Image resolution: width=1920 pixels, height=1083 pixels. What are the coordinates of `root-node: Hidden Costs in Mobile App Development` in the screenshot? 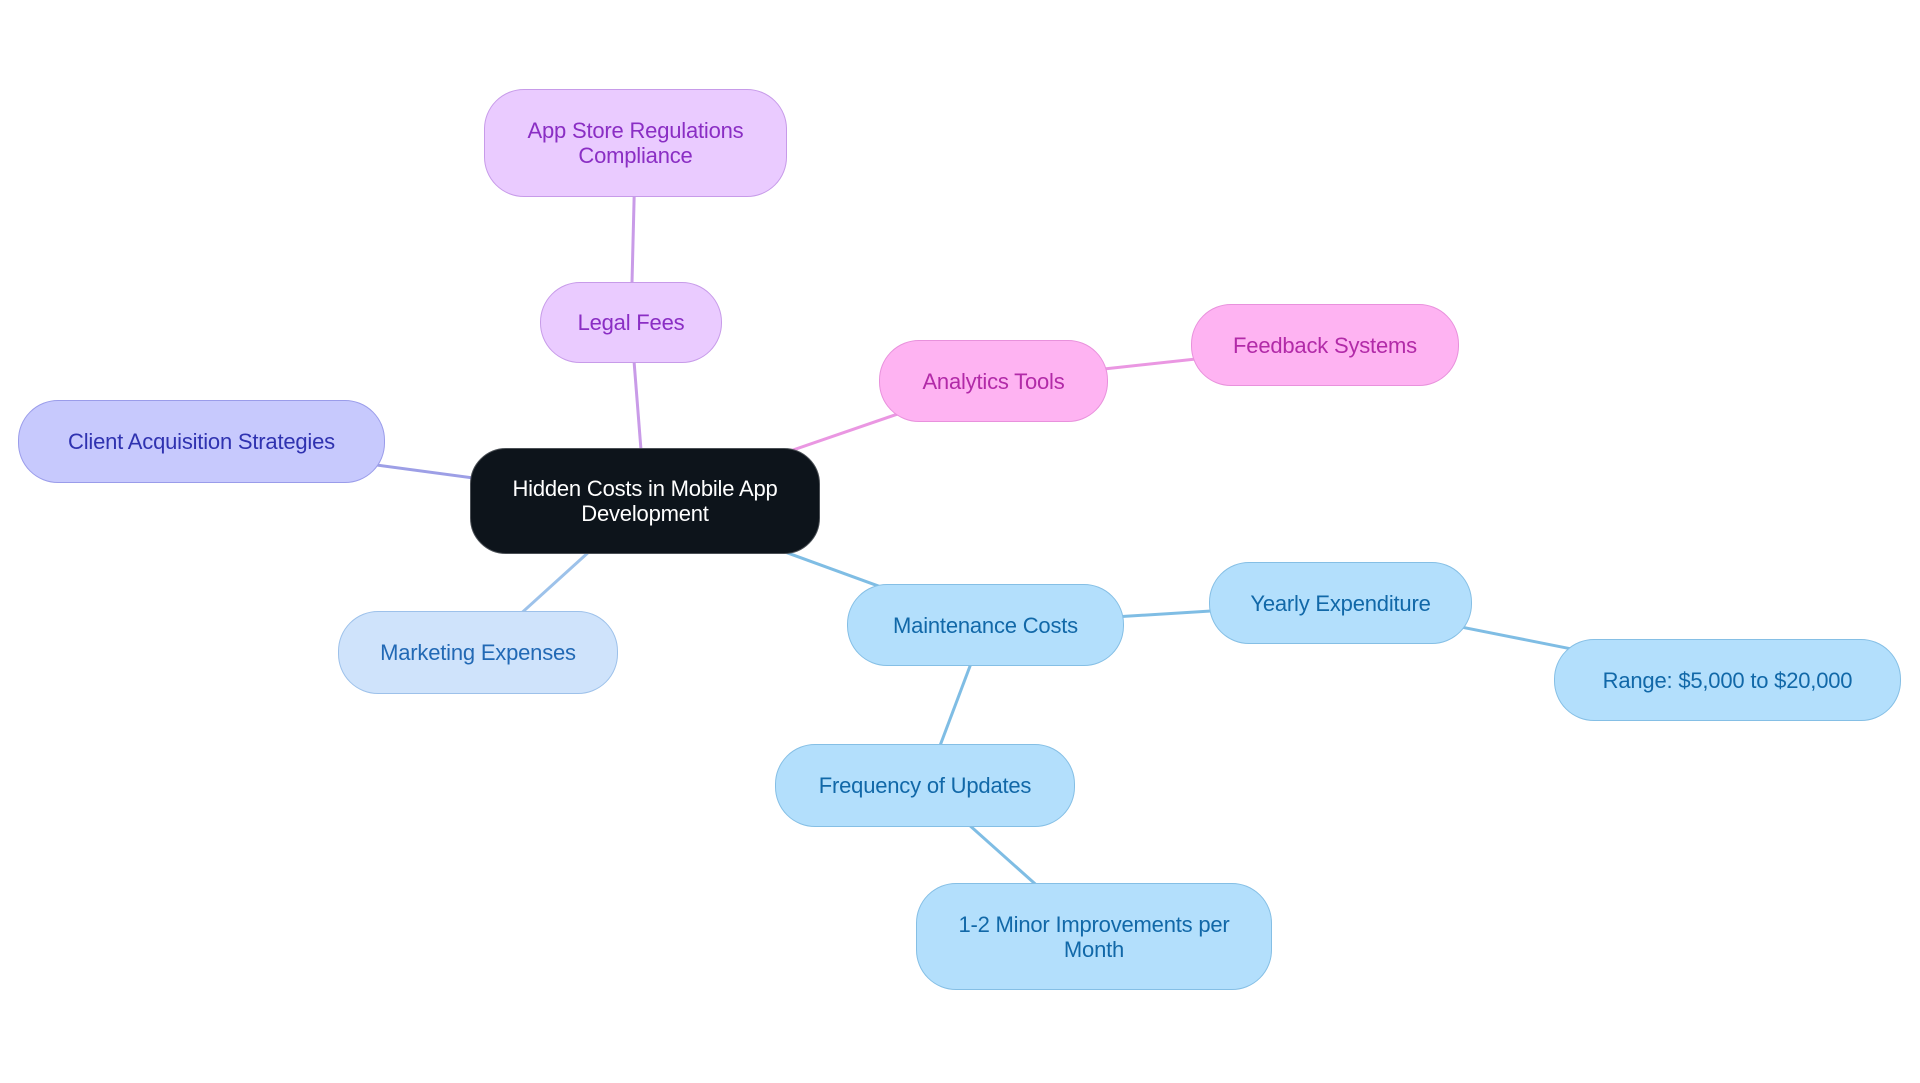 It's located at (645, 501).